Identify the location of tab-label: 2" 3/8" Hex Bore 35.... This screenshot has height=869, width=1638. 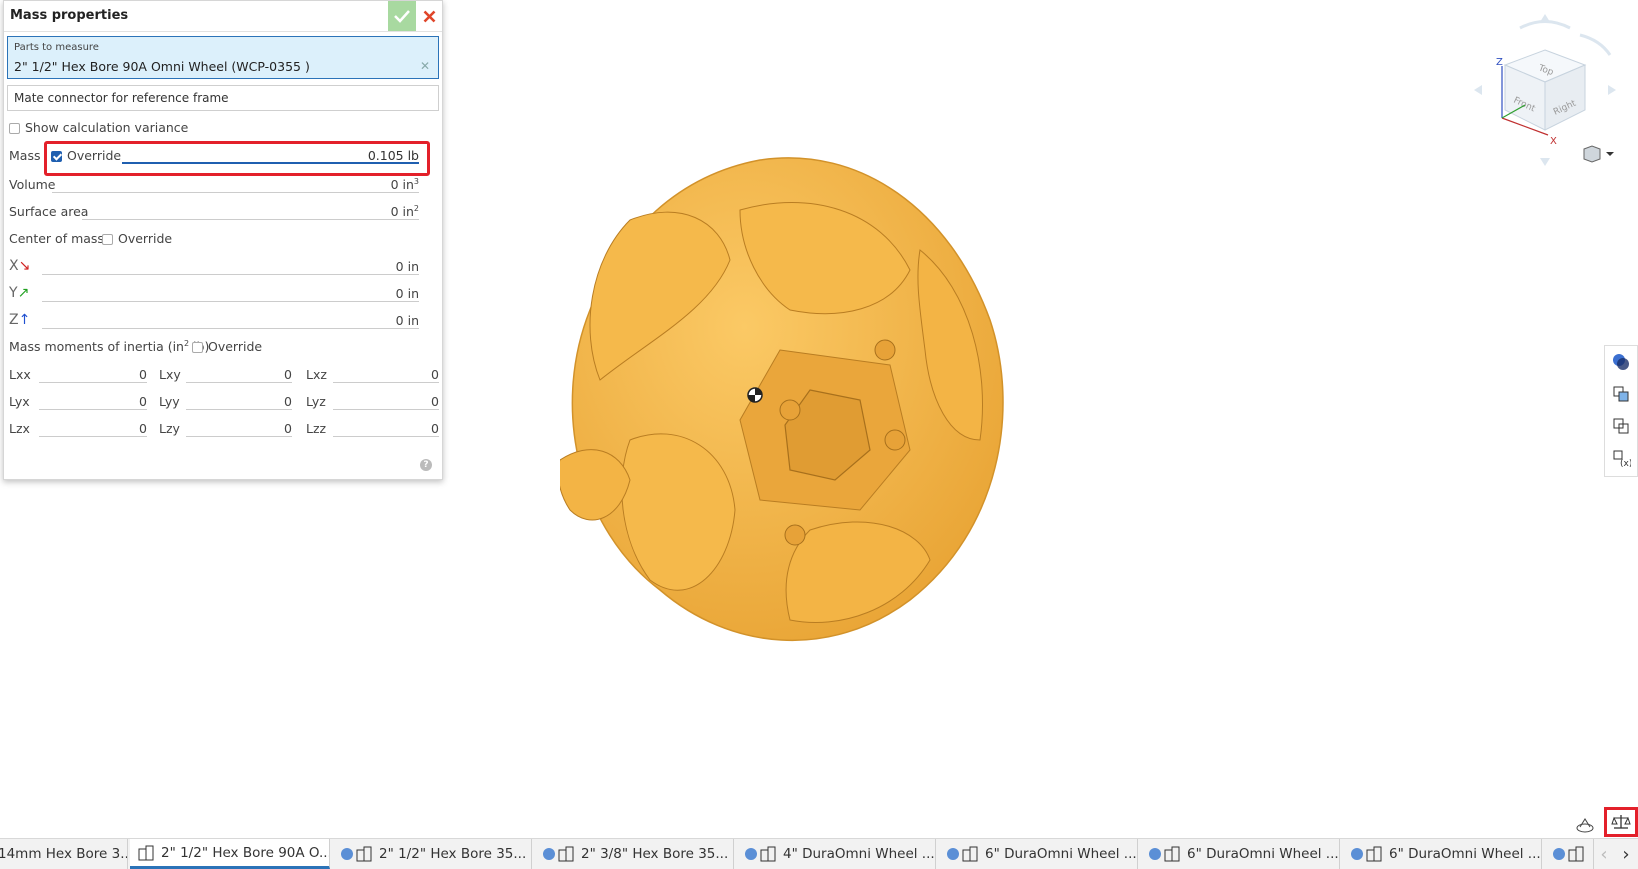
(655, 854).